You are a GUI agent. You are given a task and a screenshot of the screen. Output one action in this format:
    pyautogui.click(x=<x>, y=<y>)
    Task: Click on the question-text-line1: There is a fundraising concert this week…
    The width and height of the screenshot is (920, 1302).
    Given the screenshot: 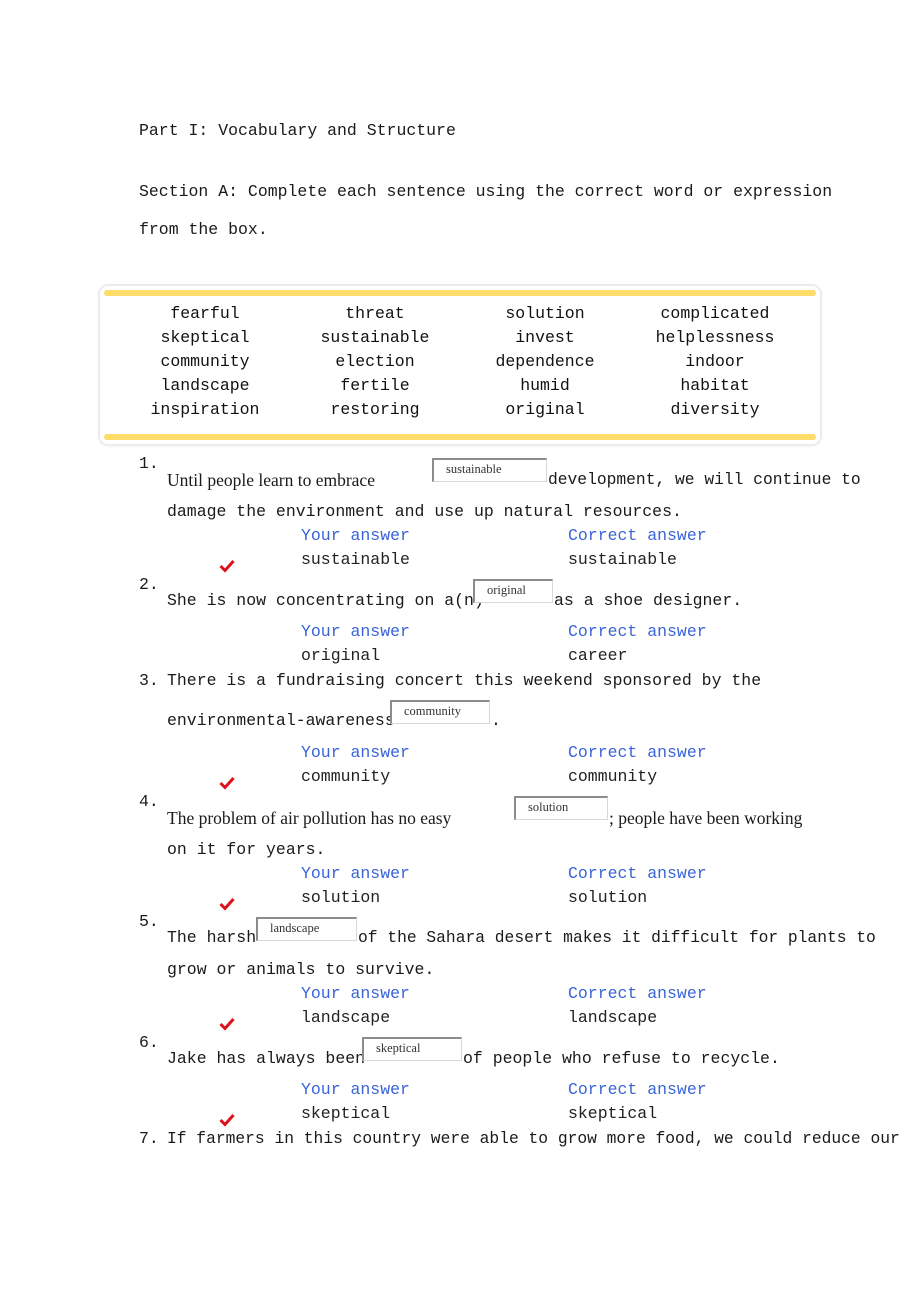 What is the action you would take?
    pyautogui.click(x=464, y=680)
    